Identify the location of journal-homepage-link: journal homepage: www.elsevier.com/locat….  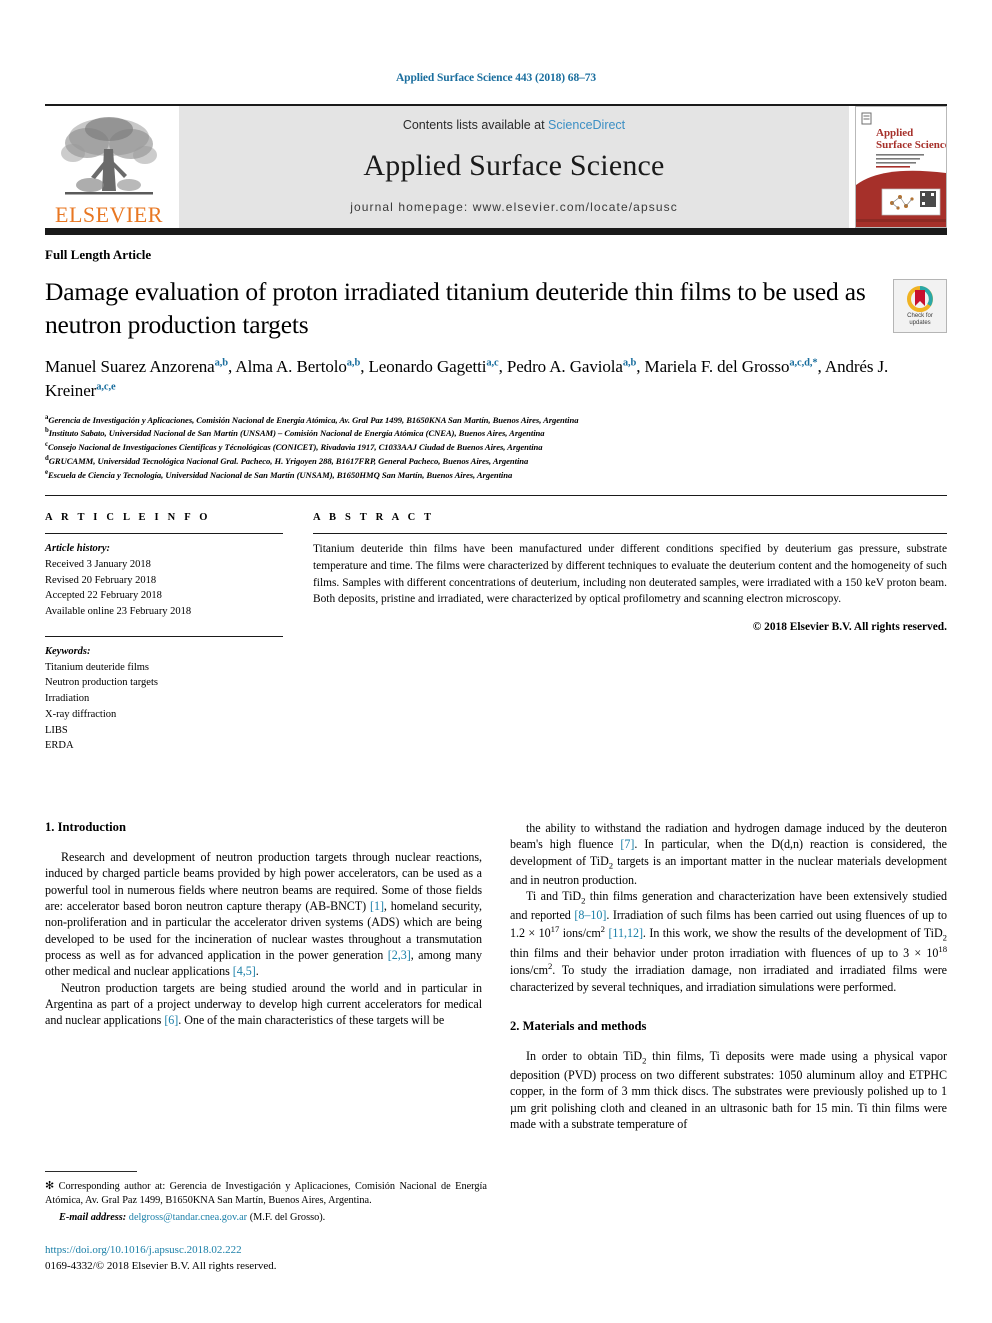
(514, 207).